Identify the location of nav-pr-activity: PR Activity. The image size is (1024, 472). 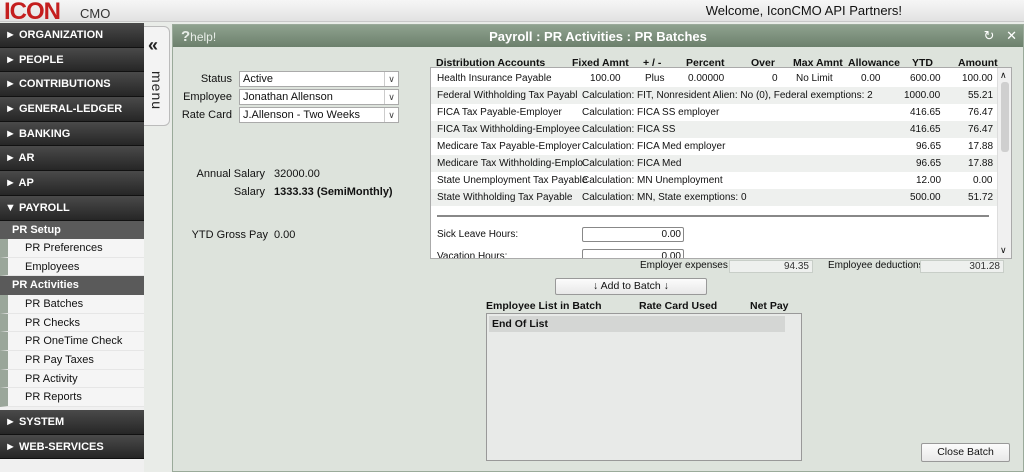
(72, 379).